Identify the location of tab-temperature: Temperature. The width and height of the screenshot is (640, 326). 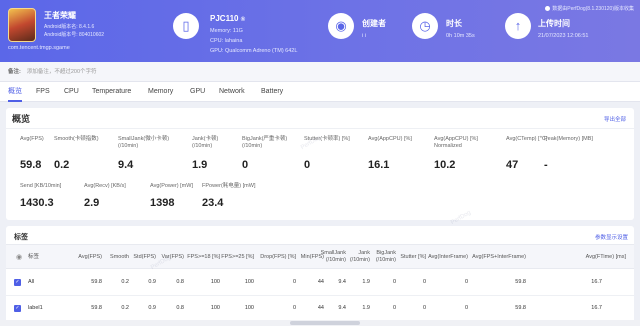
(111, 92).